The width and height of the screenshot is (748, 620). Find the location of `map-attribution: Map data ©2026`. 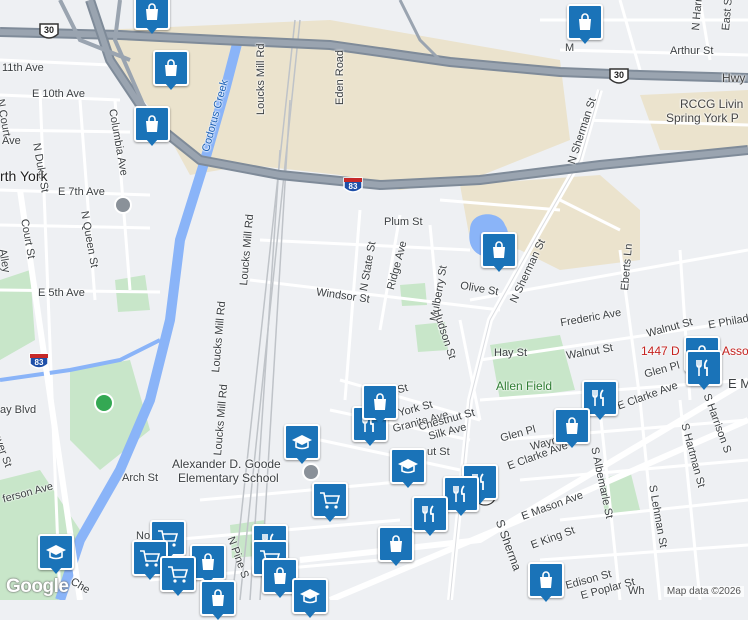

map-attribution: Map data ©2026 is located at coordinates (703, 591).